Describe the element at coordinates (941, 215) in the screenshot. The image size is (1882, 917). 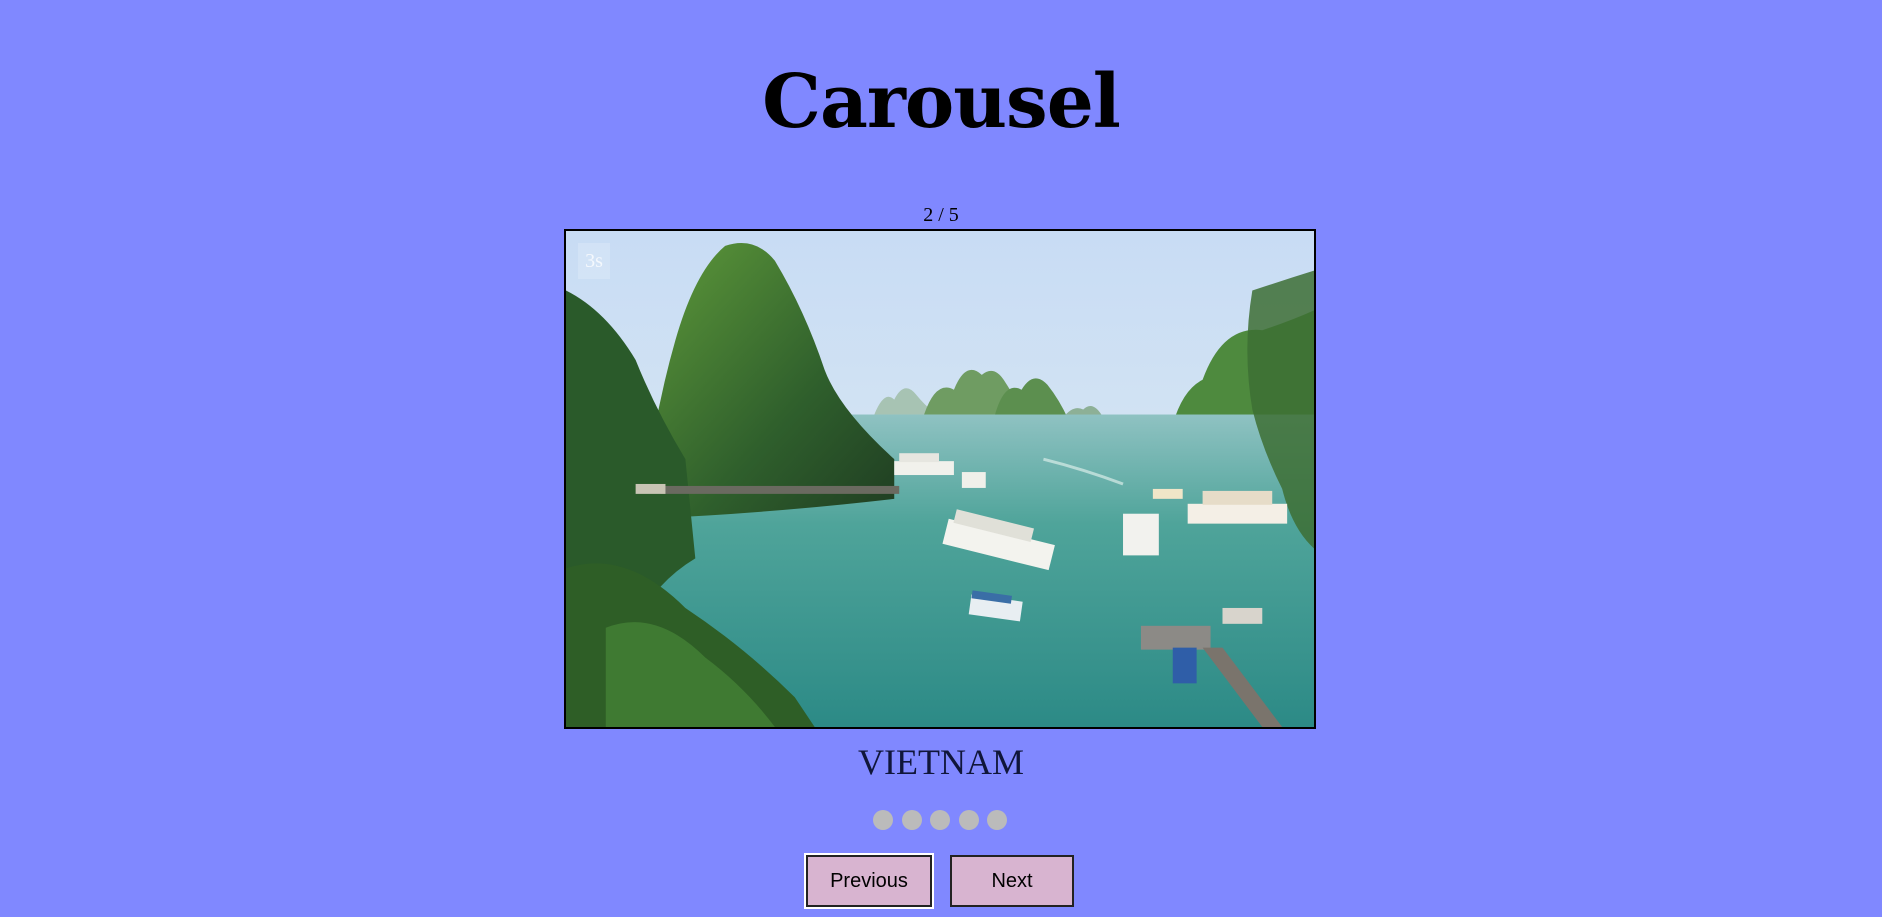
I see `slide-counter: 2 / 5` at that location.